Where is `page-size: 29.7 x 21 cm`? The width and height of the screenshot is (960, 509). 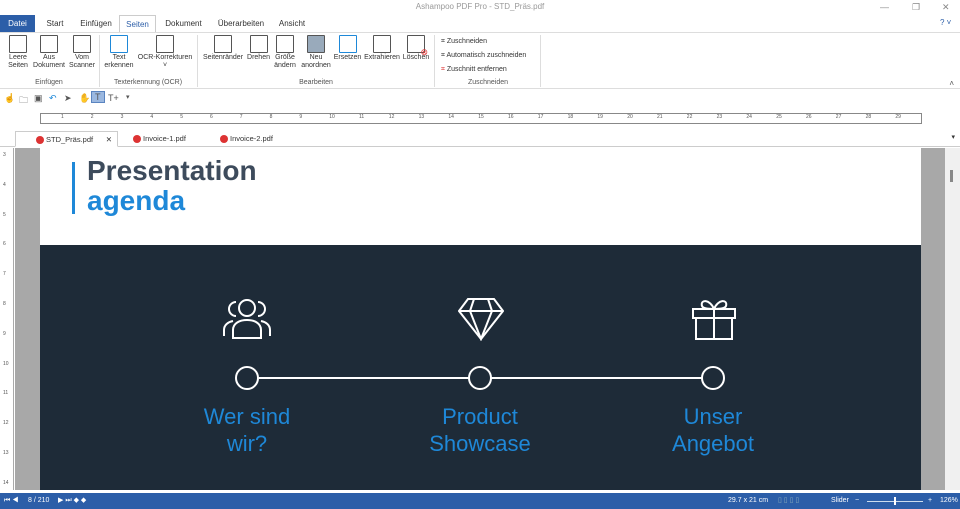
page-size: 29.7 x 21 cm is located at coordinates (748, 500).